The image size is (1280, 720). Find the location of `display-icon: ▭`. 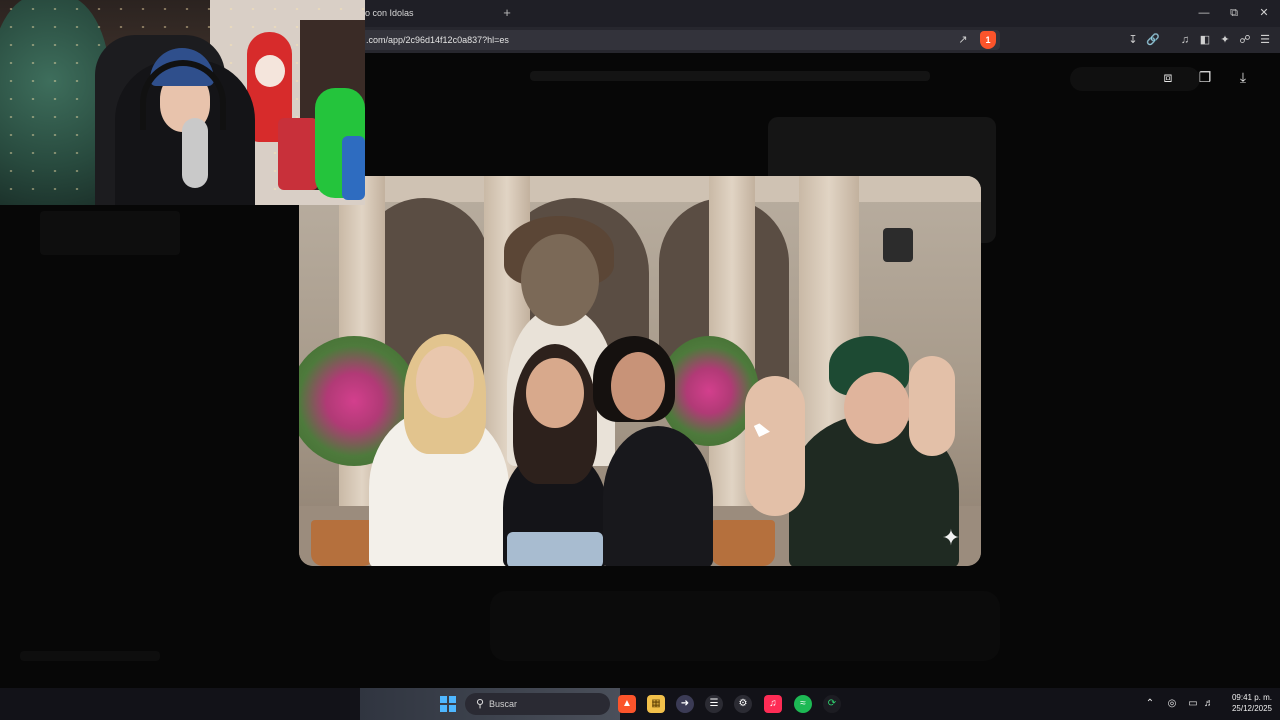

display-icon: ▭ is located at coordinates (1193, 704).